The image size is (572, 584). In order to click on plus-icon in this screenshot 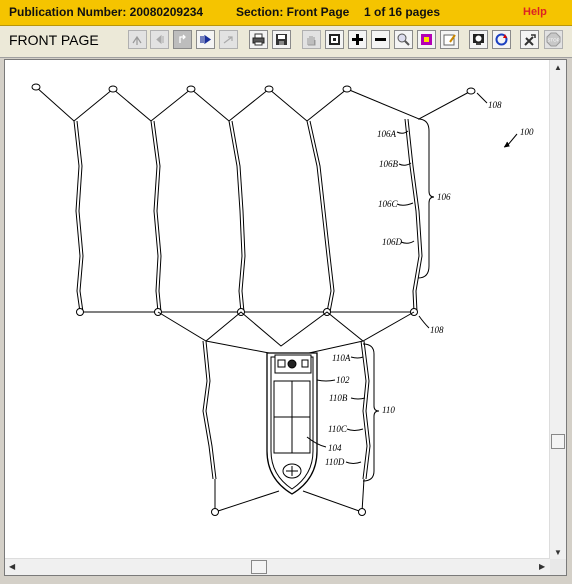, I will do `click(357, 39)`.